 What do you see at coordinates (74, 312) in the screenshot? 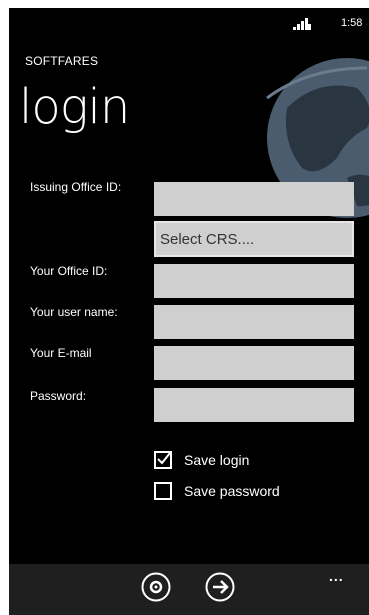
I see `user-name-label: Your user name:` at bounding box center [74, 312].